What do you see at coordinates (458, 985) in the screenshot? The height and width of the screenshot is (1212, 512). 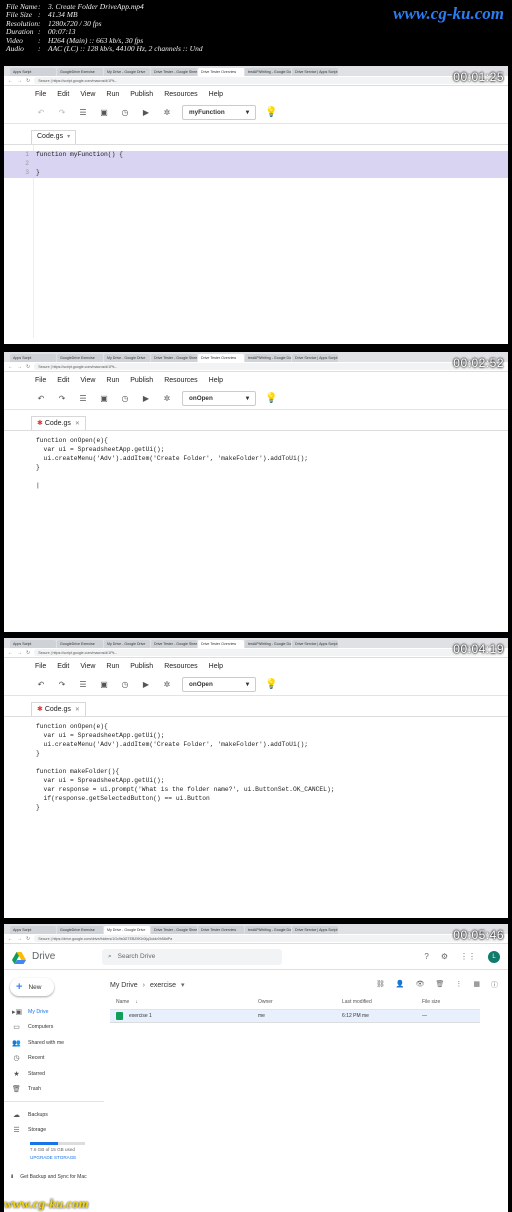 I see `more-icon: ⋮` at bounding box center [458, 985].